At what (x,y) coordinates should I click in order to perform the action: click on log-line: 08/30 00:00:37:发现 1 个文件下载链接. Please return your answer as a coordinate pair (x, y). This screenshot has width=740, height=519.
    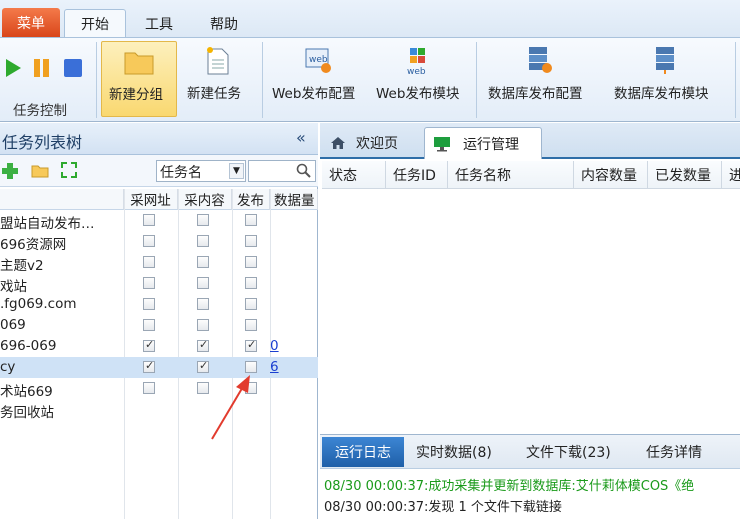
    Looking at the image, I should click on (443, 507).